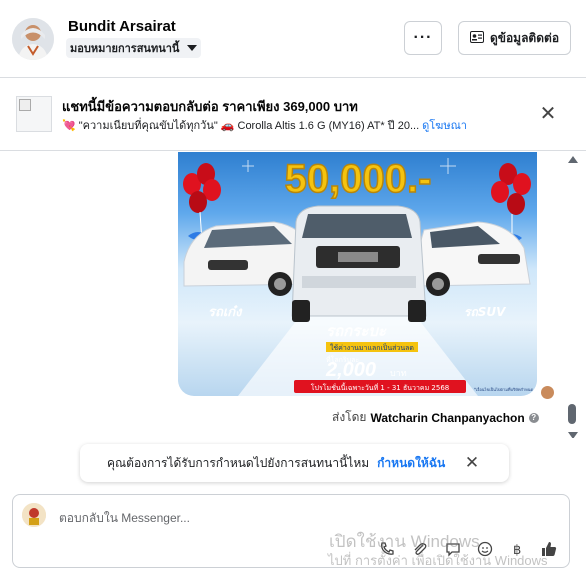 This screenshot has height=580, width=586. What do you see at coordinates (387, 549) in the screenshot?
I see `phone-icon` at bounding box center [387, 549].